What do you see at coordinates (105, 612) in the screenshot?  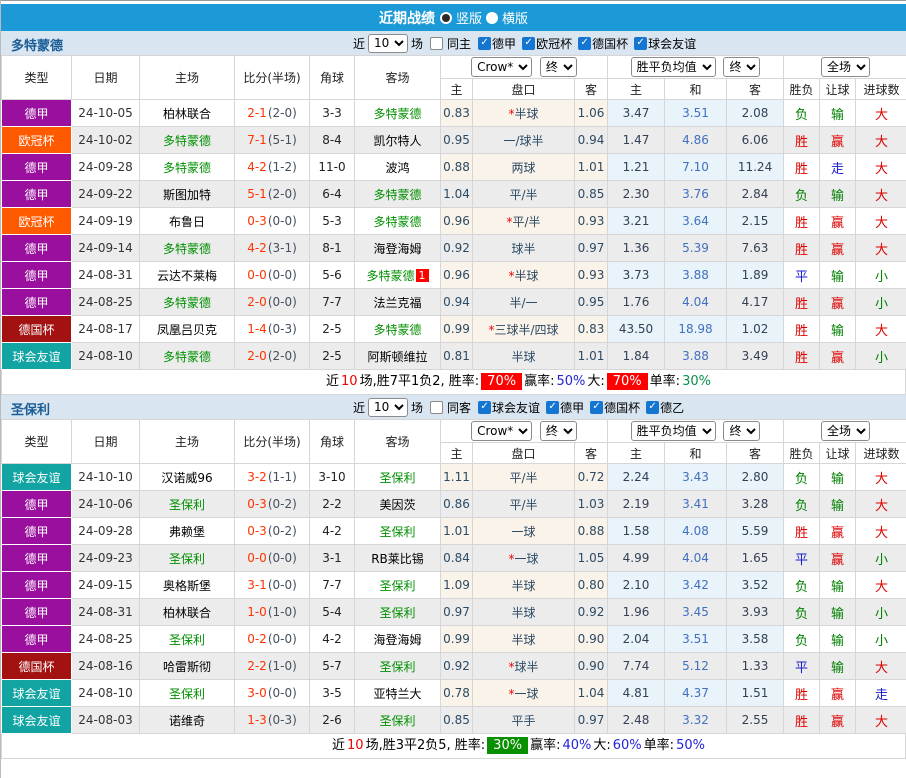 I see `match-date: 24-08-31` at bounding box center [105, 612].